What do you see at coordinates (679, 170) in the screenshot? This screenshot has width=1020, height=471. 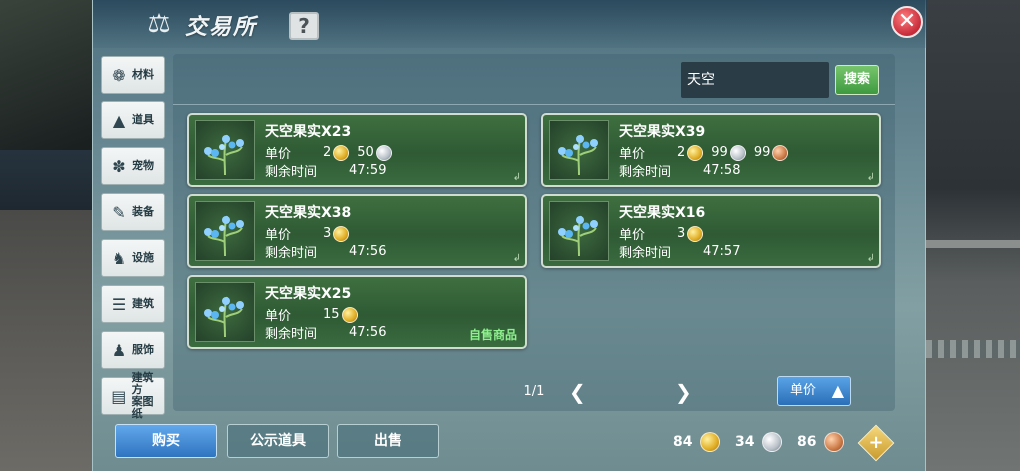 I see `time-row: 剩余时间 47:58` at bounding box center [679, 170].